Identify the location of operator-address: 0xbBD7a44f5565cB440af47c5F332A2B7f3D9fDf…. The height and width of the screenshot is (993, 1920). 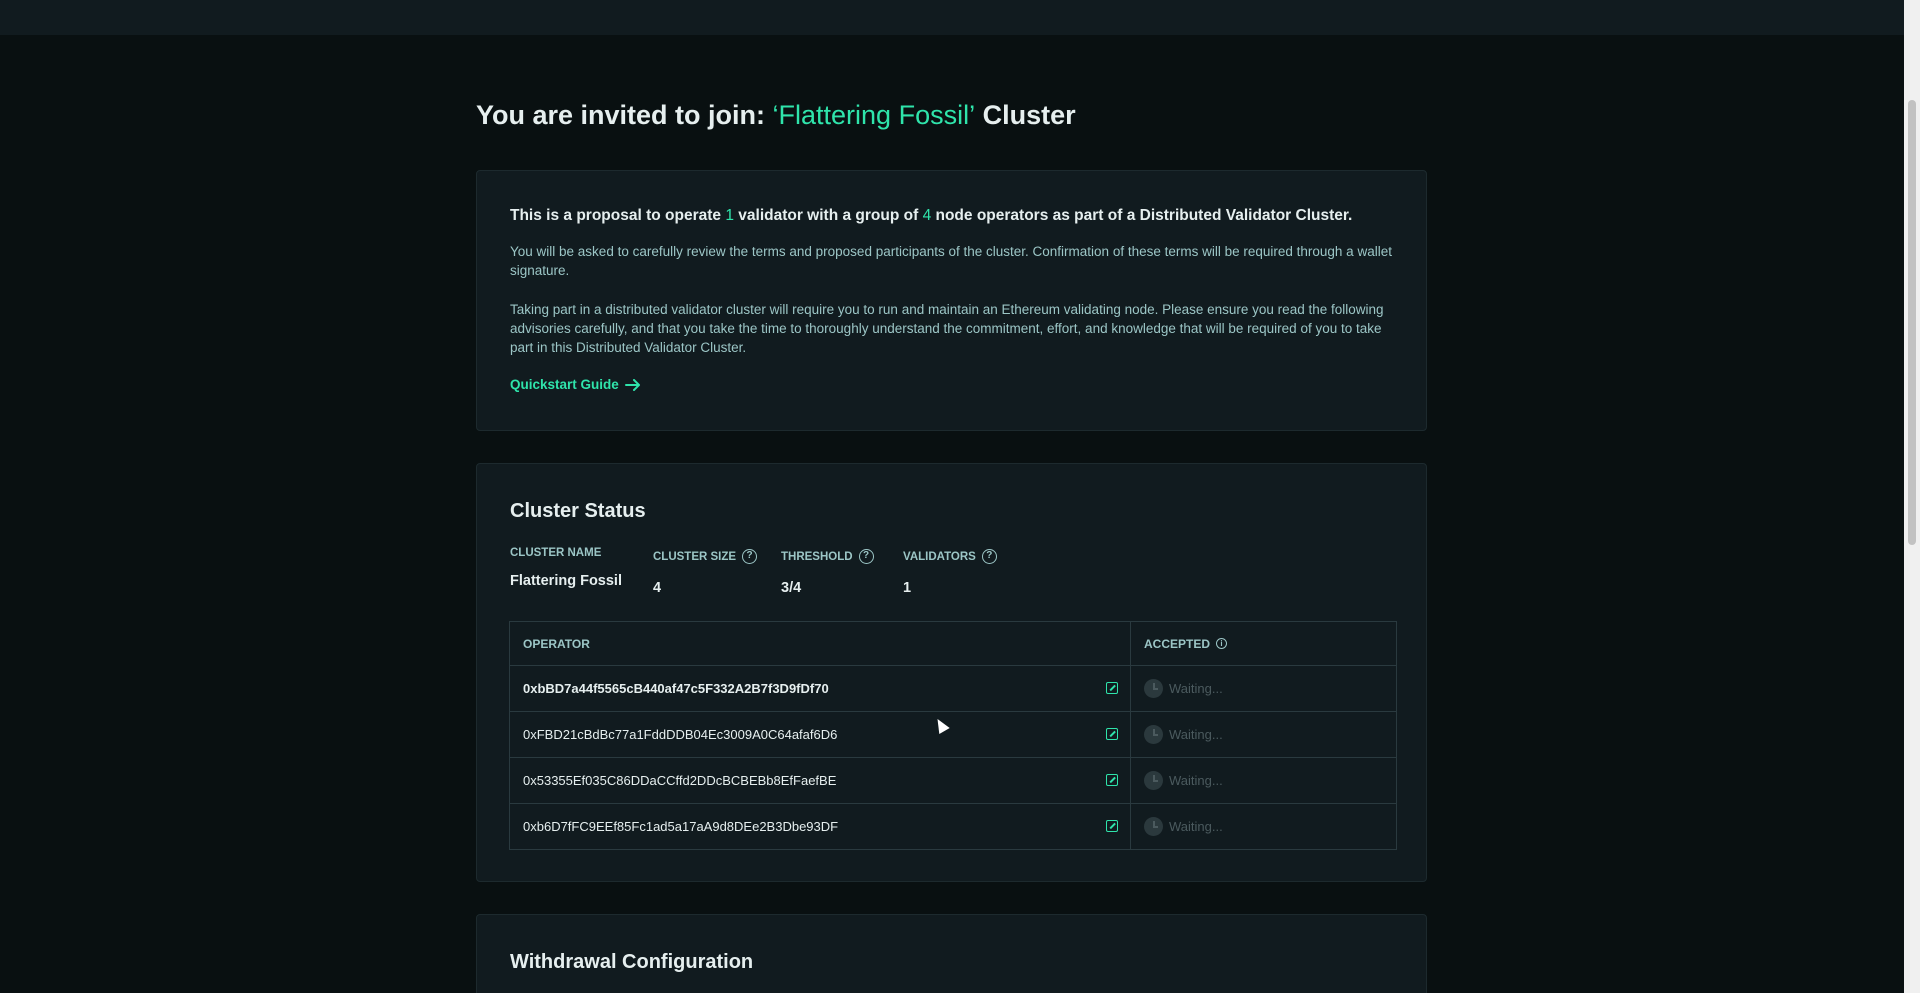
(820, 688).